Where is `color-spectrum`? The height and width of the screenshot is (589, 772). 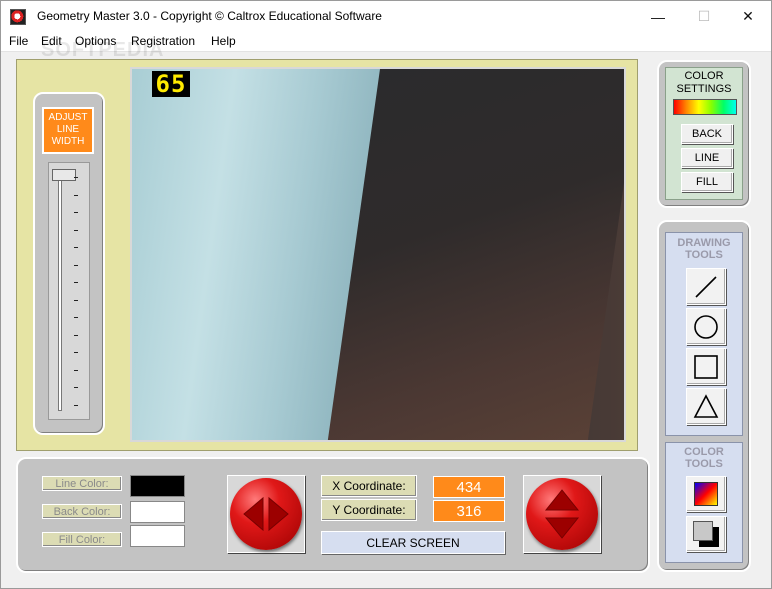 color-spectrum is located at coordinates (705, 107).